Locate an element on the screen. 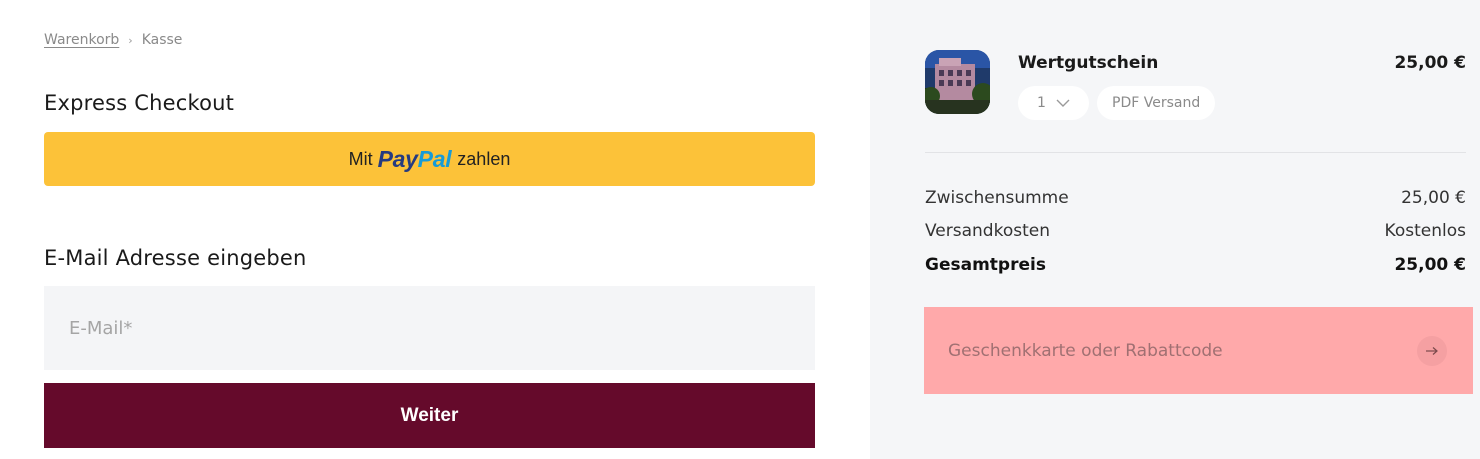 The image size is (1480, 459). email-input is located at coordinates (429, 328).